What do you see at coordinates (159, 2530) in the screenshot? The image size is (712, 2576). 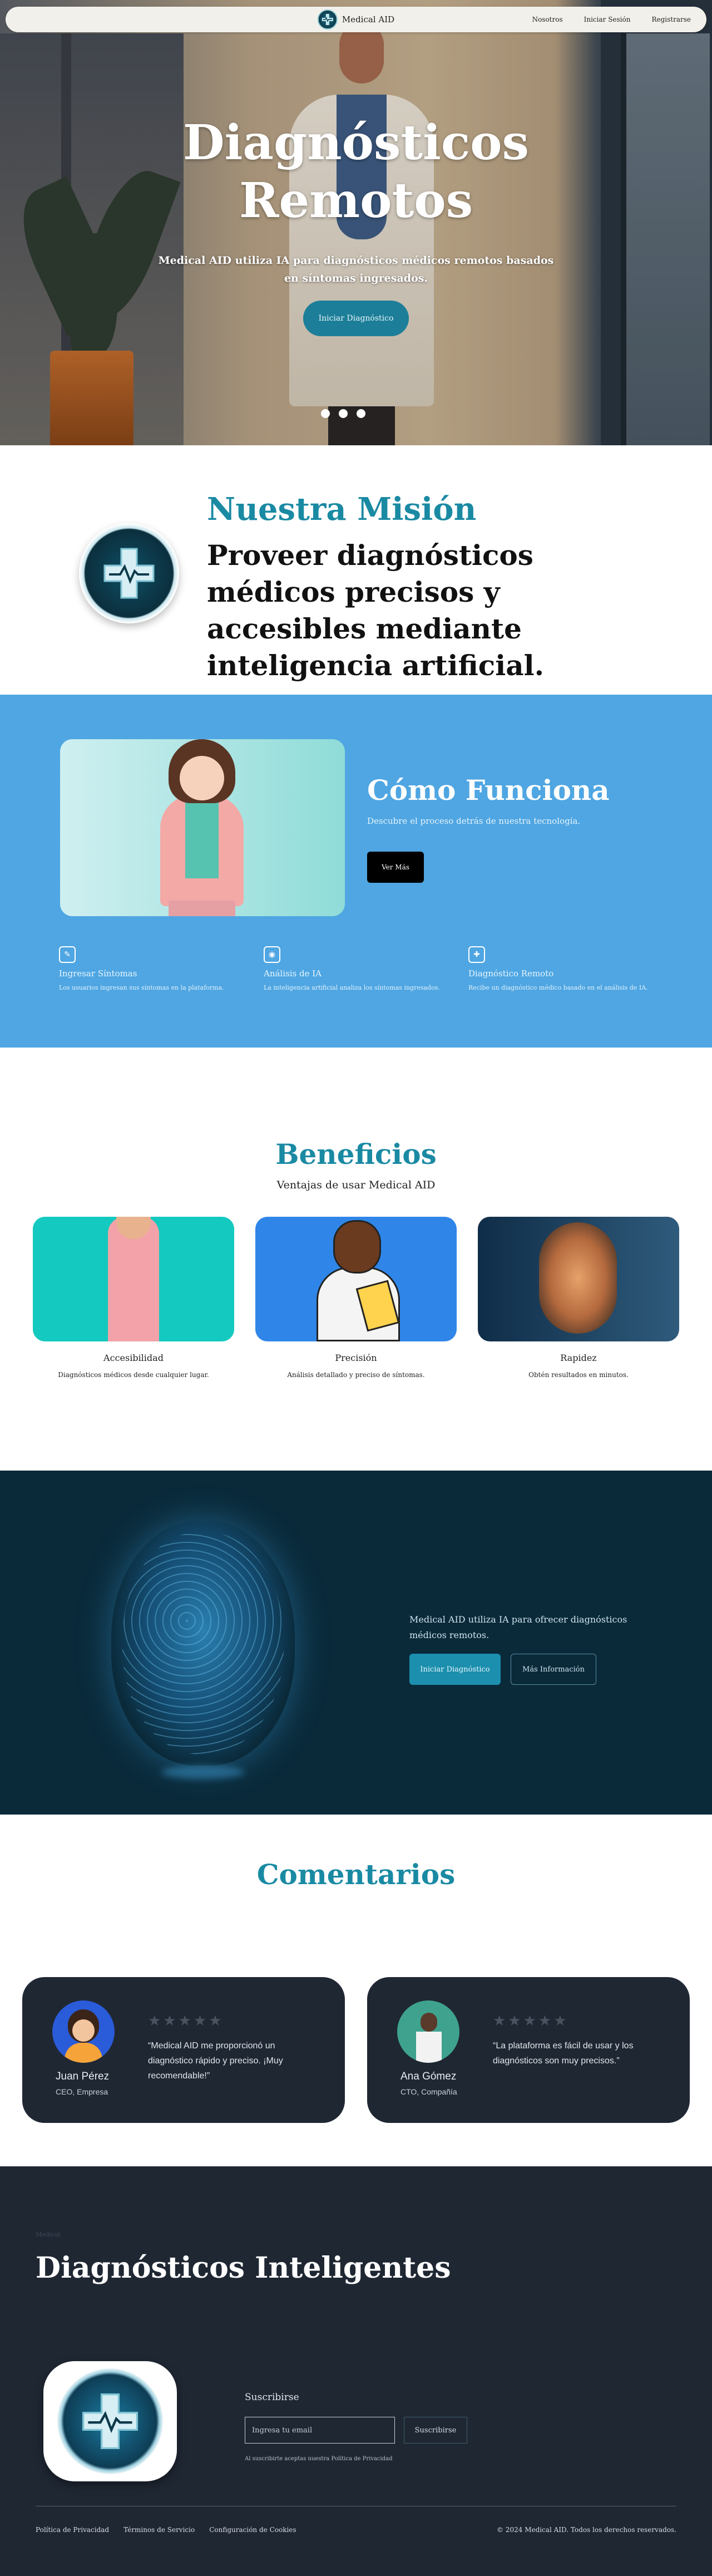 I see `footer-link-terms: Términos de Servicio` at bounding box center [159, 2530].